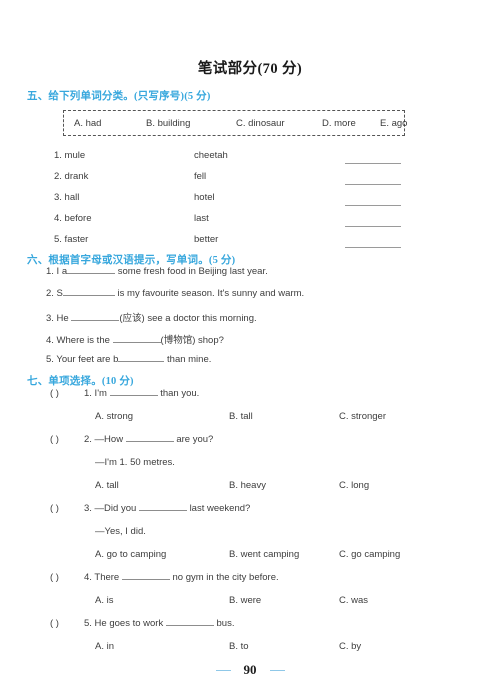  What do you see at coordinates (250, 583) in the screenshot?
I see `mcq-question-stem: ( ) 4. There no gym in the city before.` at bounding box center [250, 583].